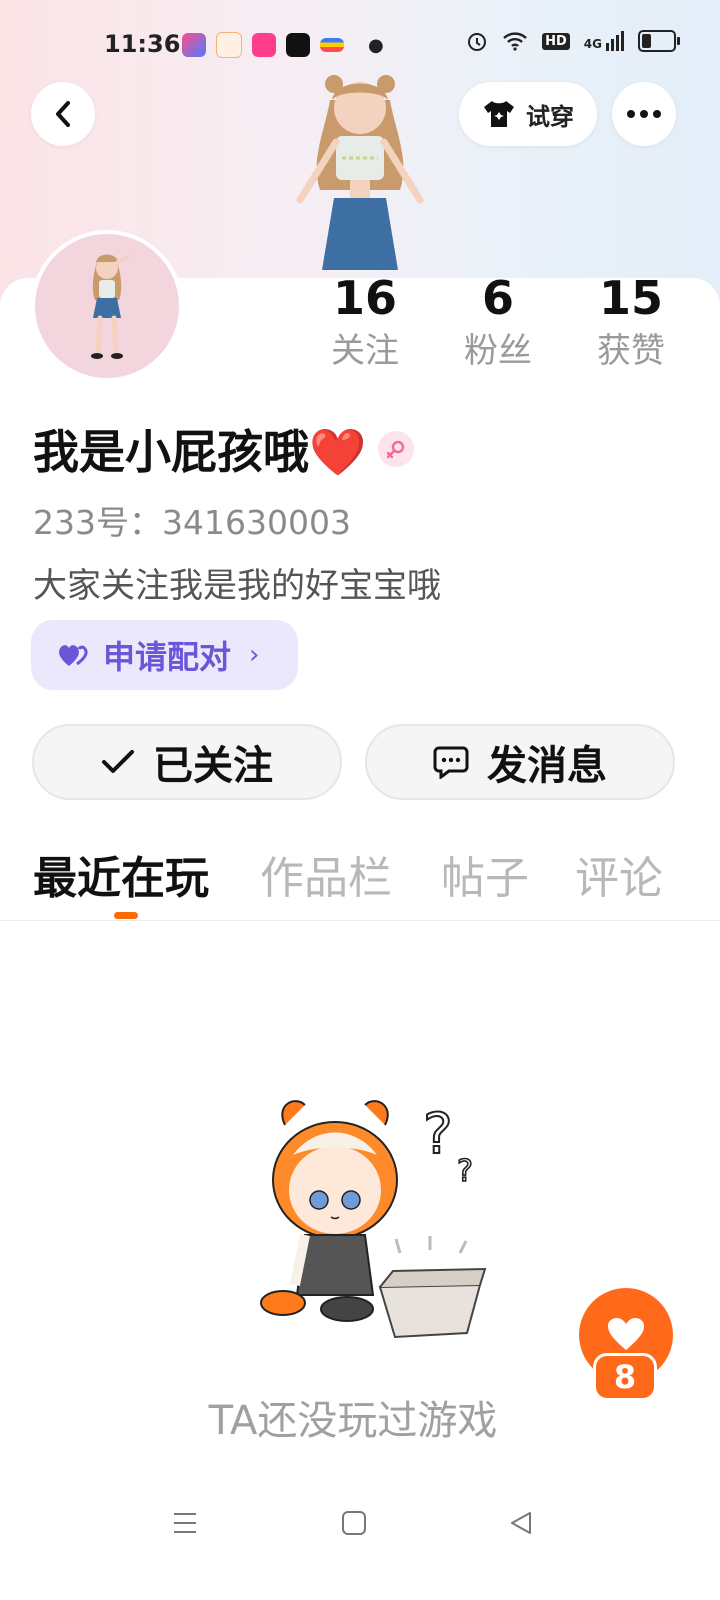 Image resolution: width=720 pixels, height=1600 pixels. What do you see at coordinates (264, 45) in the screenshot?
I see `video-app-icon` at bounding box center [264, 45].